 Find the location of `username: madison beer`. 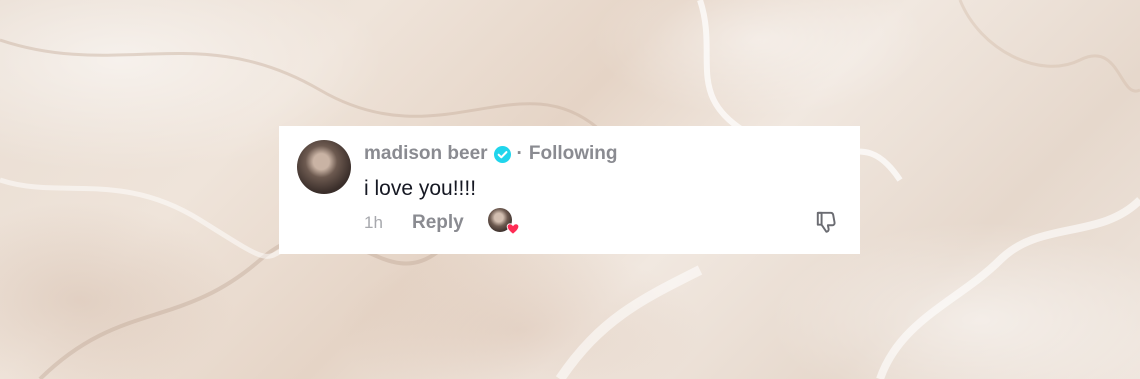

username: madison beer is located at coordinates (426, 154).